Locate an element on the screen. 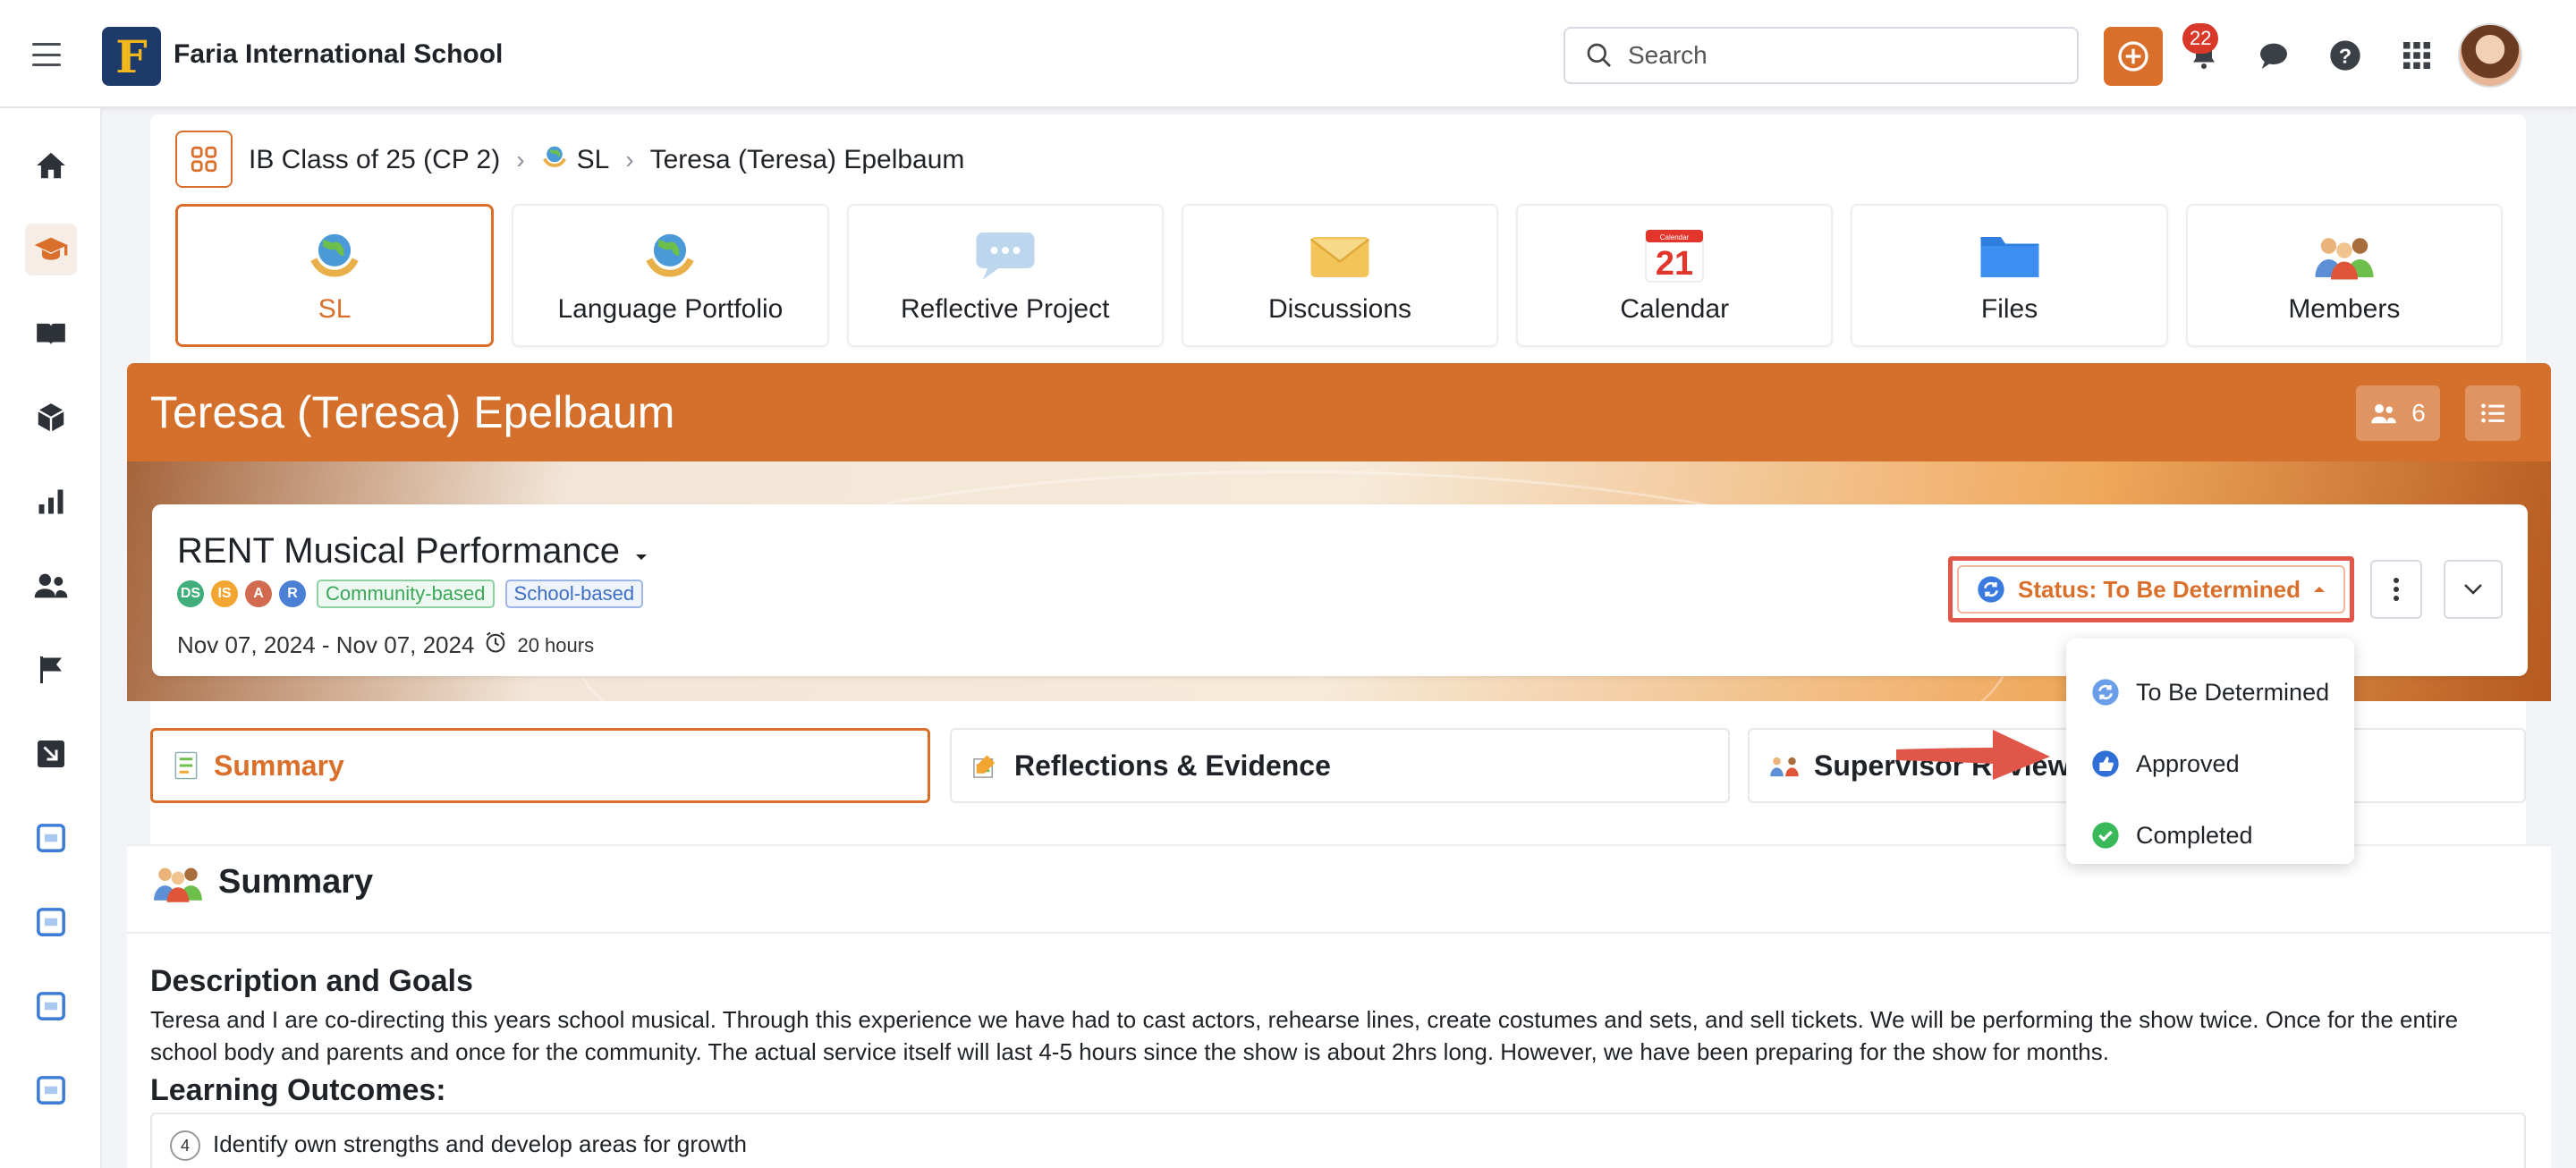  bar-chart-icon is located at coordinates (51, 502).